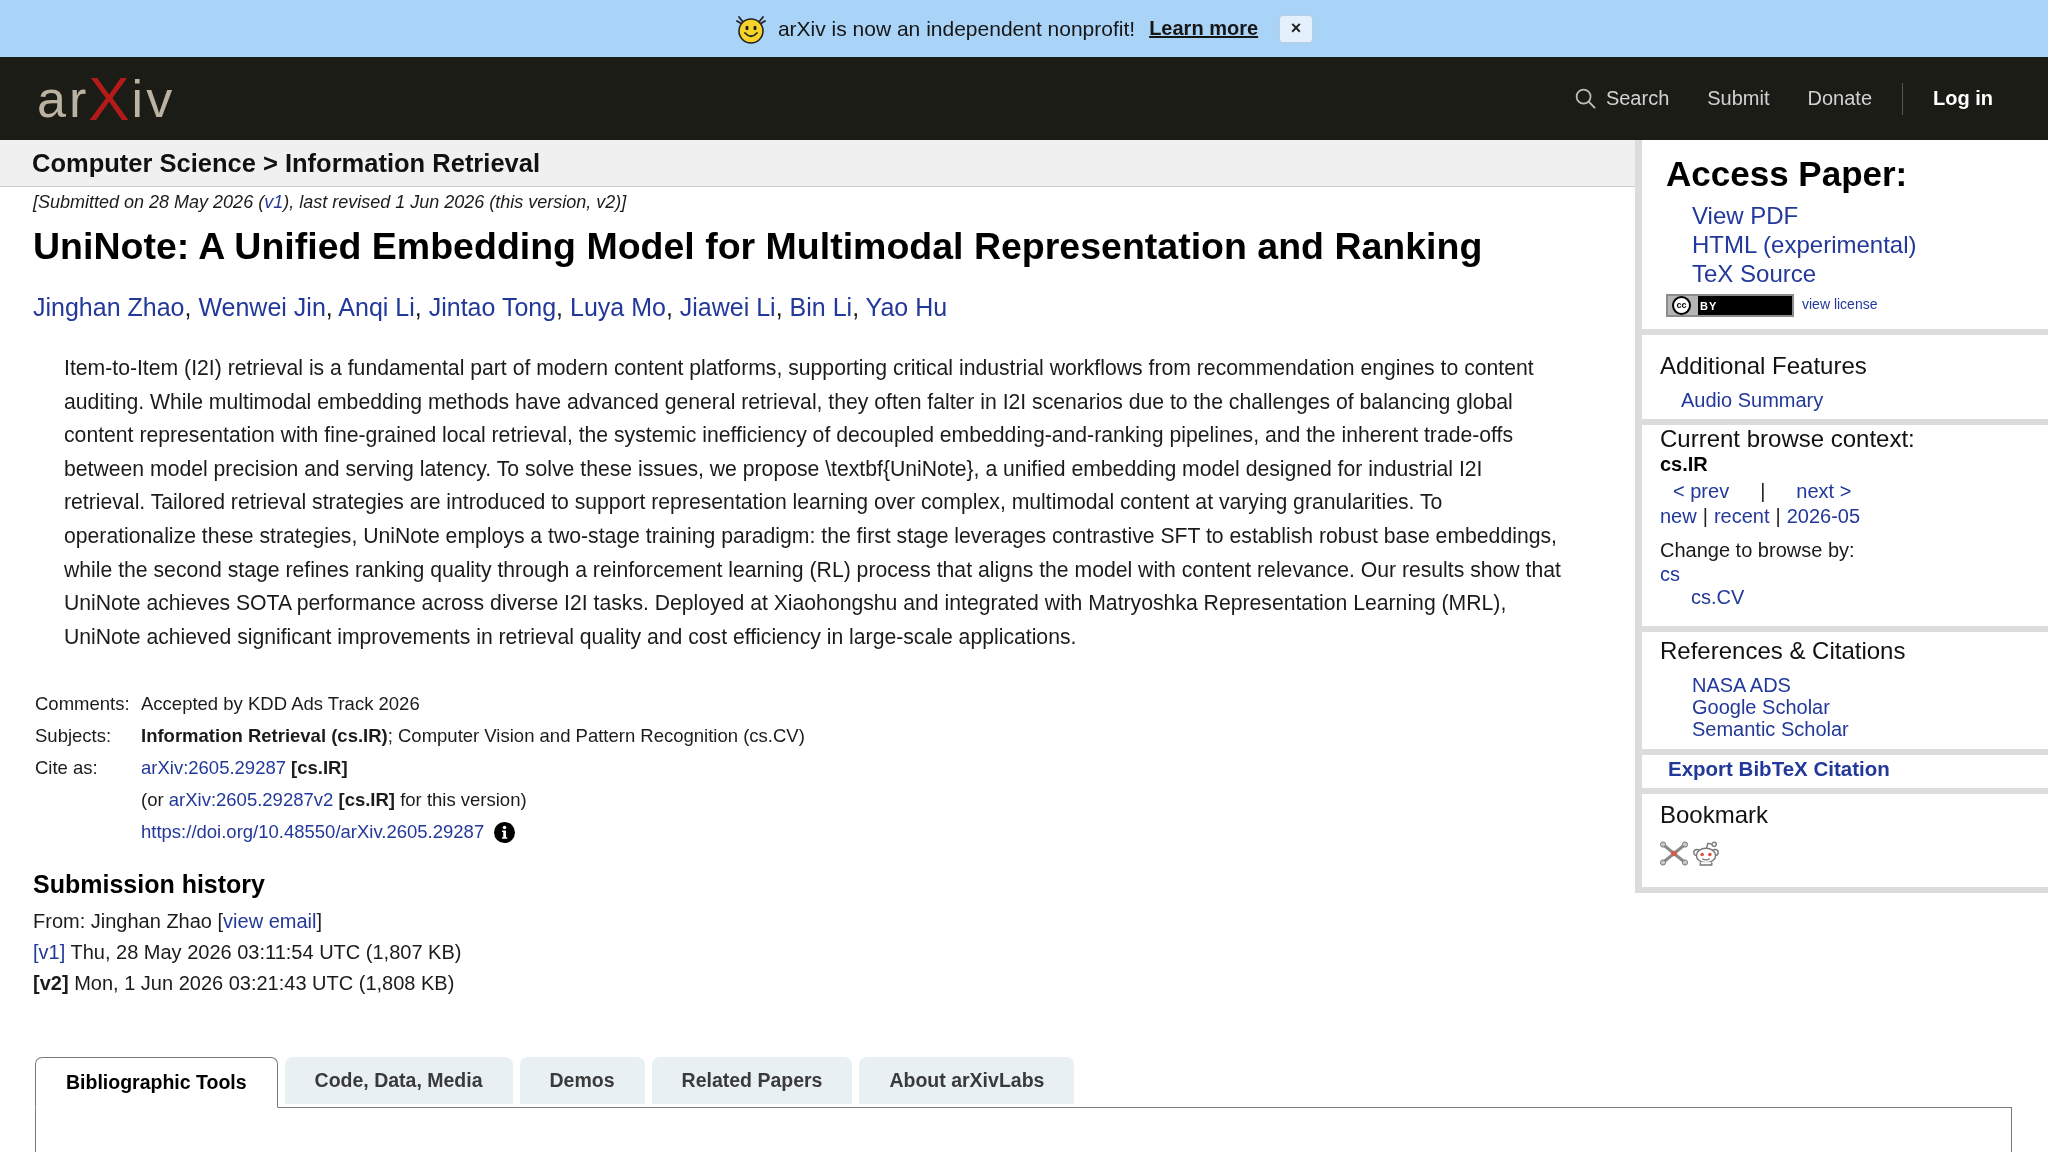 The height and width of the screenshot is (1152, 2048). What do you see at coordinates (270, 921) in the screenshot?
I see `view-email-link: view email` at bounding box center [270, 921].